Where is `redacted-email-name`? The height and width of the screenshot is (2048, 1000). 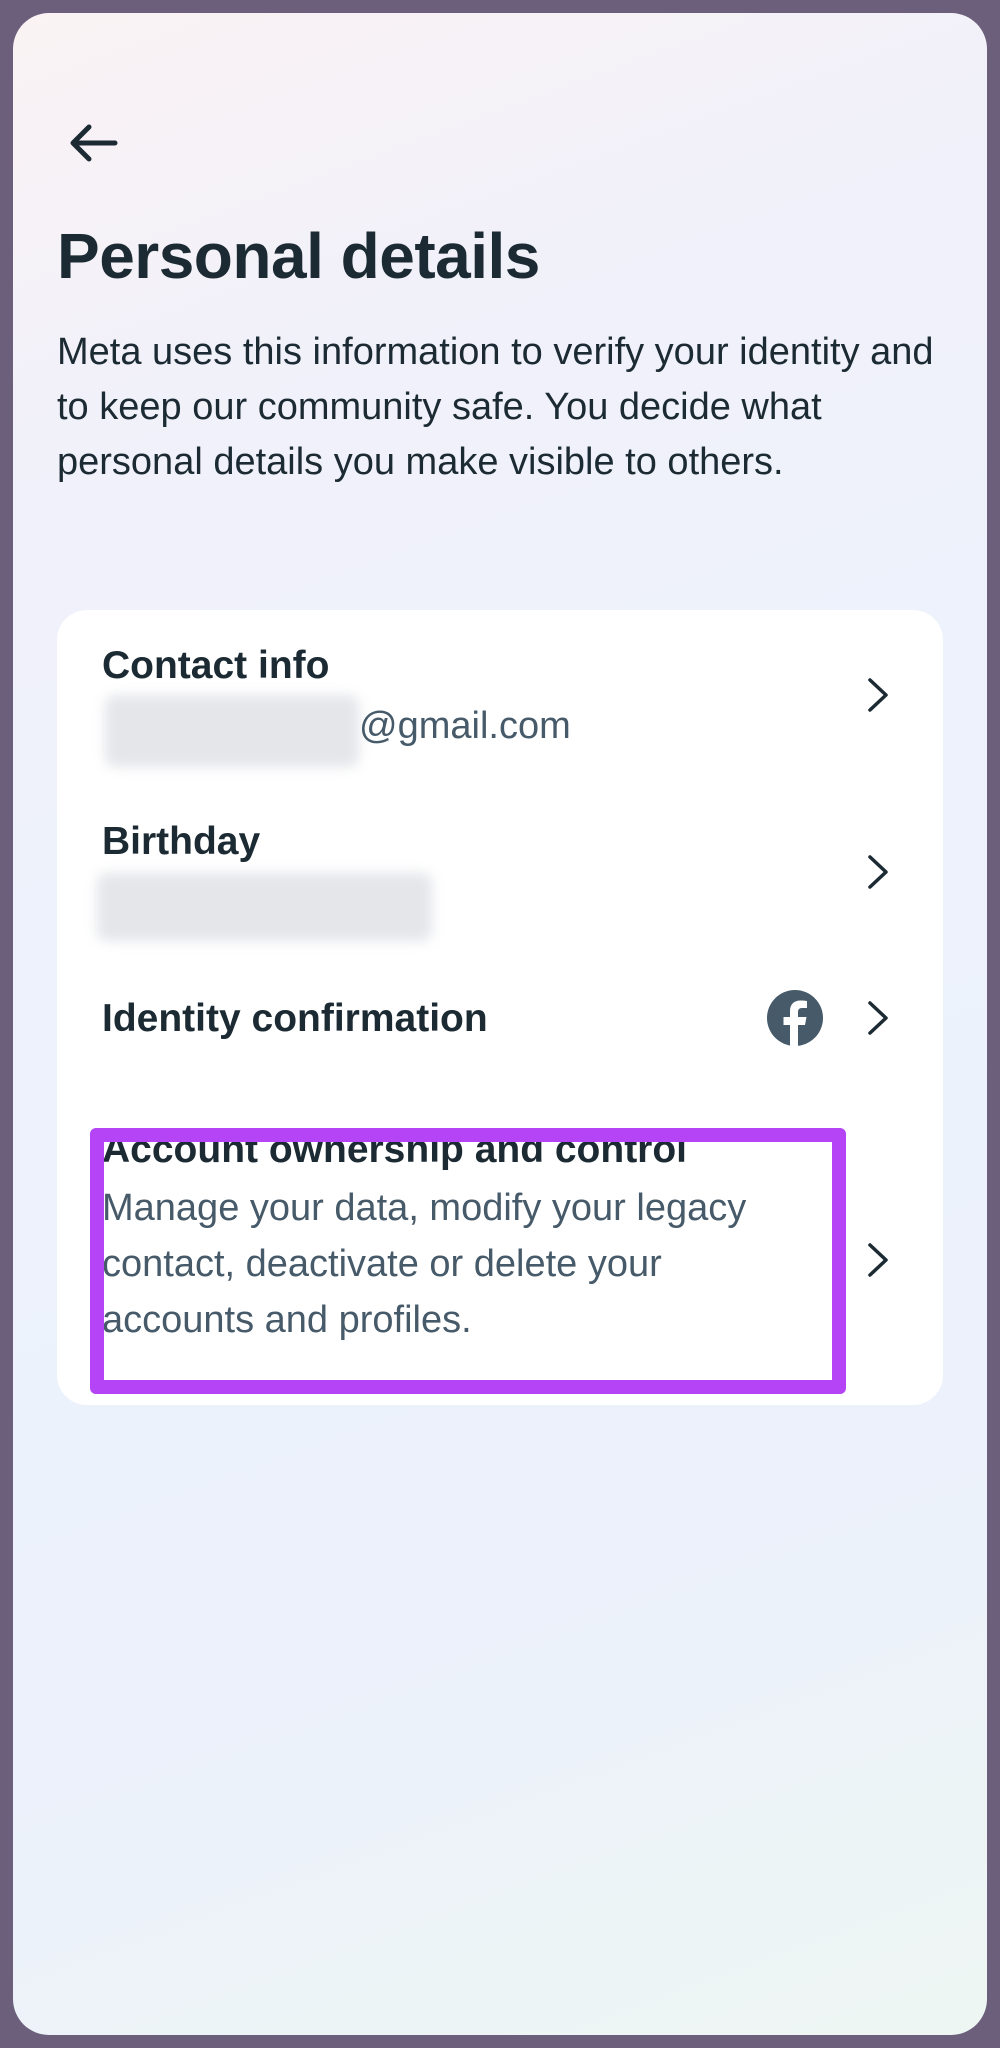
redacted-email-name is located at coordinates (232, 731).